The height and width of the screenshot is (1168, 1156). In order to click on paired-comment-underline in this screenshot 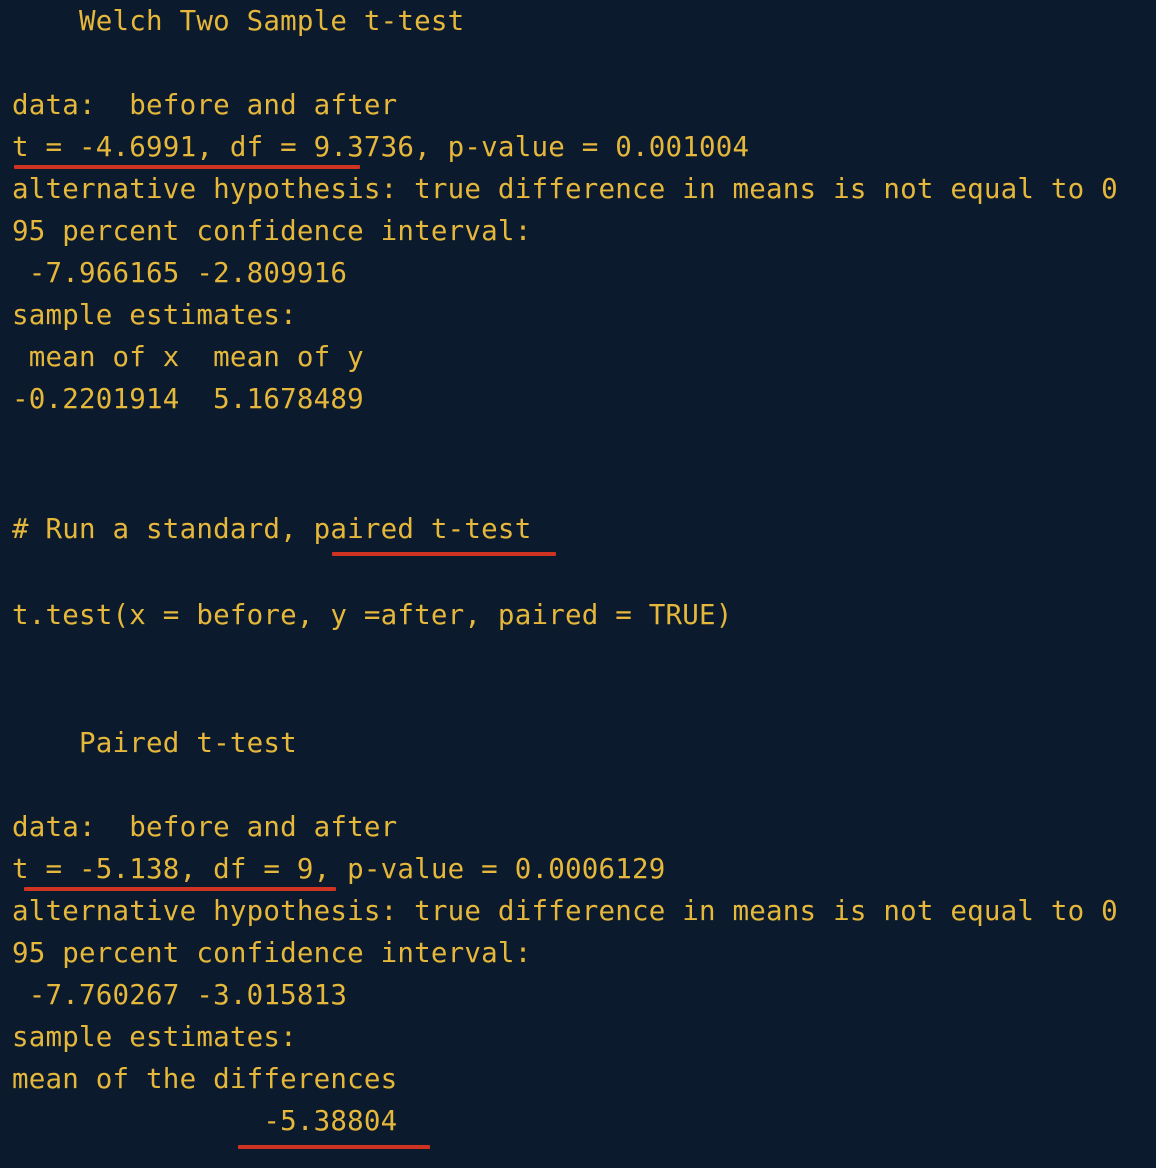, I will do `click(444, 554)`.